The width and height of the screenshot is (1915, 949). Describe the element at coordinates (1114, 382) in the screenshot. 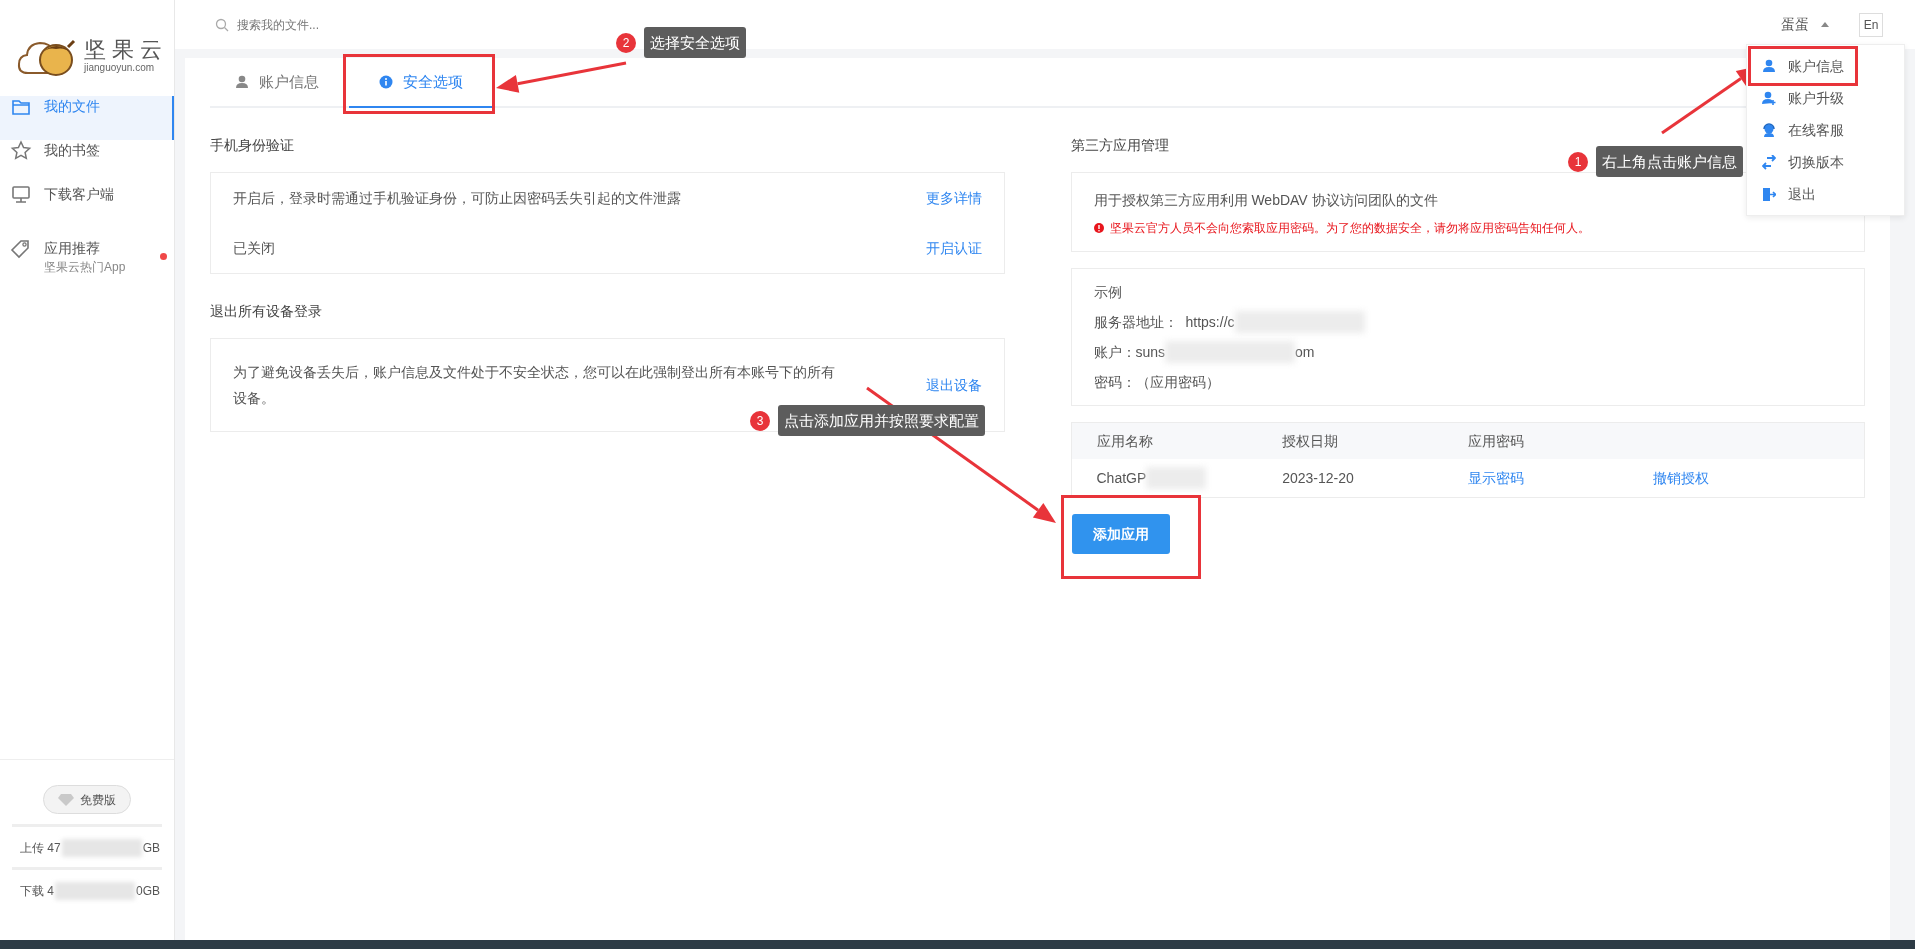

I see `field-label: 密码：` at that location.